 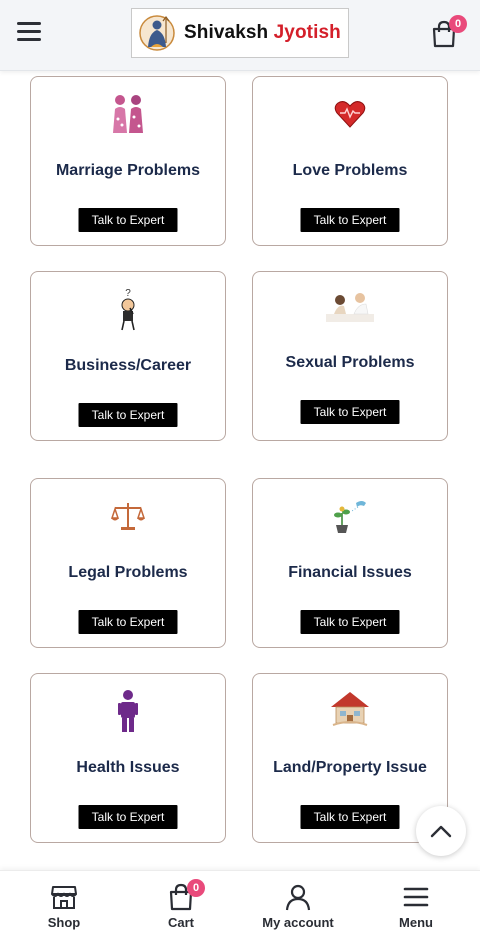 What do you see at coordinates (128, 356) in the screenshot?
I see `card-business-career: ? Business/Career Talk to Expert` at bounding box center [128, 356].